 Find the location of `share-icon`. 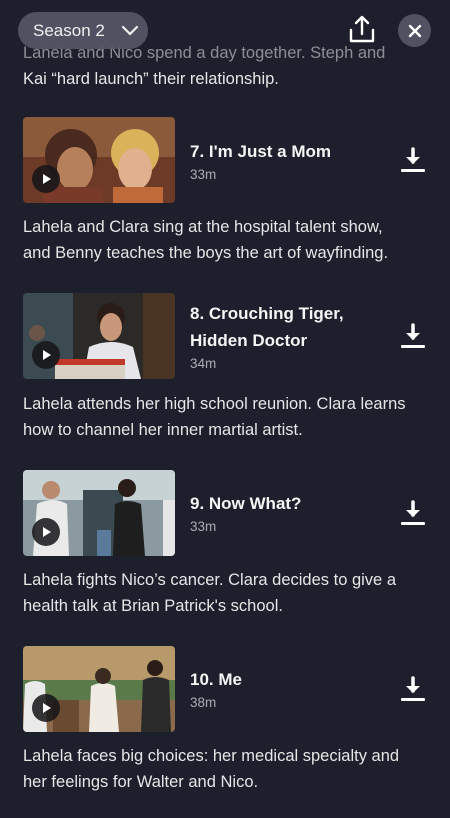

share-icon is located at coordinates (362, 29).